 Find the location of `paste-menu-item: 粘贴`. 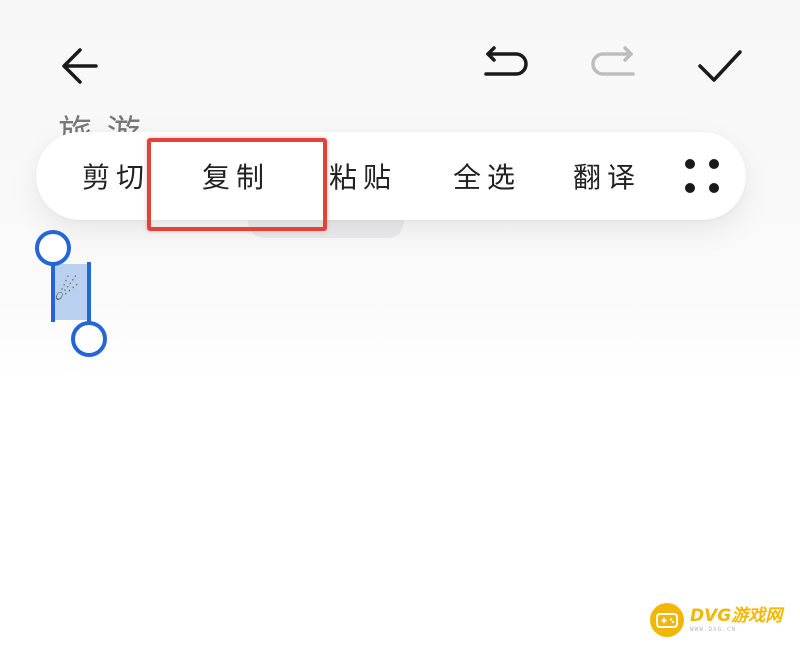

paste-menu-item: 粘贴 is located at coordinates (363, 176).